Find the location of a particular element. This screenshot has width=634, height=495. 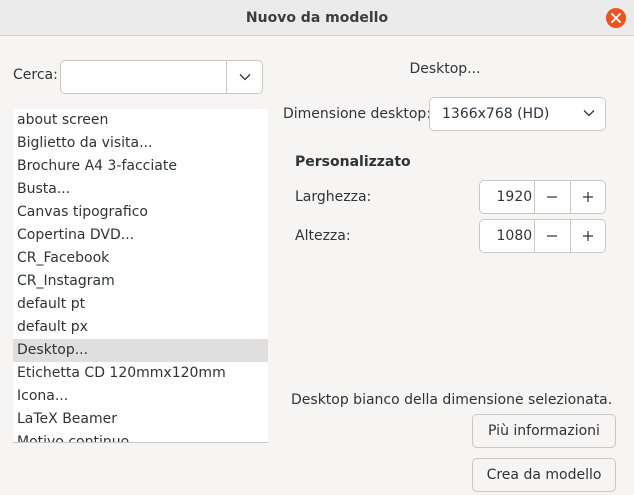

height-spinbutton: 1080 is located at coordinates (542, 236).